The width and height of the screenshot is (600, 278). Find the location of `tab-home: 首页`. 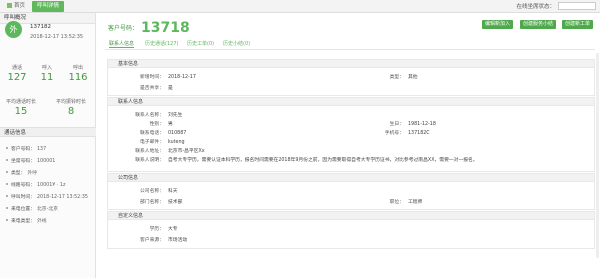

tab-home: 首页 is located at coordinates (16, 6).